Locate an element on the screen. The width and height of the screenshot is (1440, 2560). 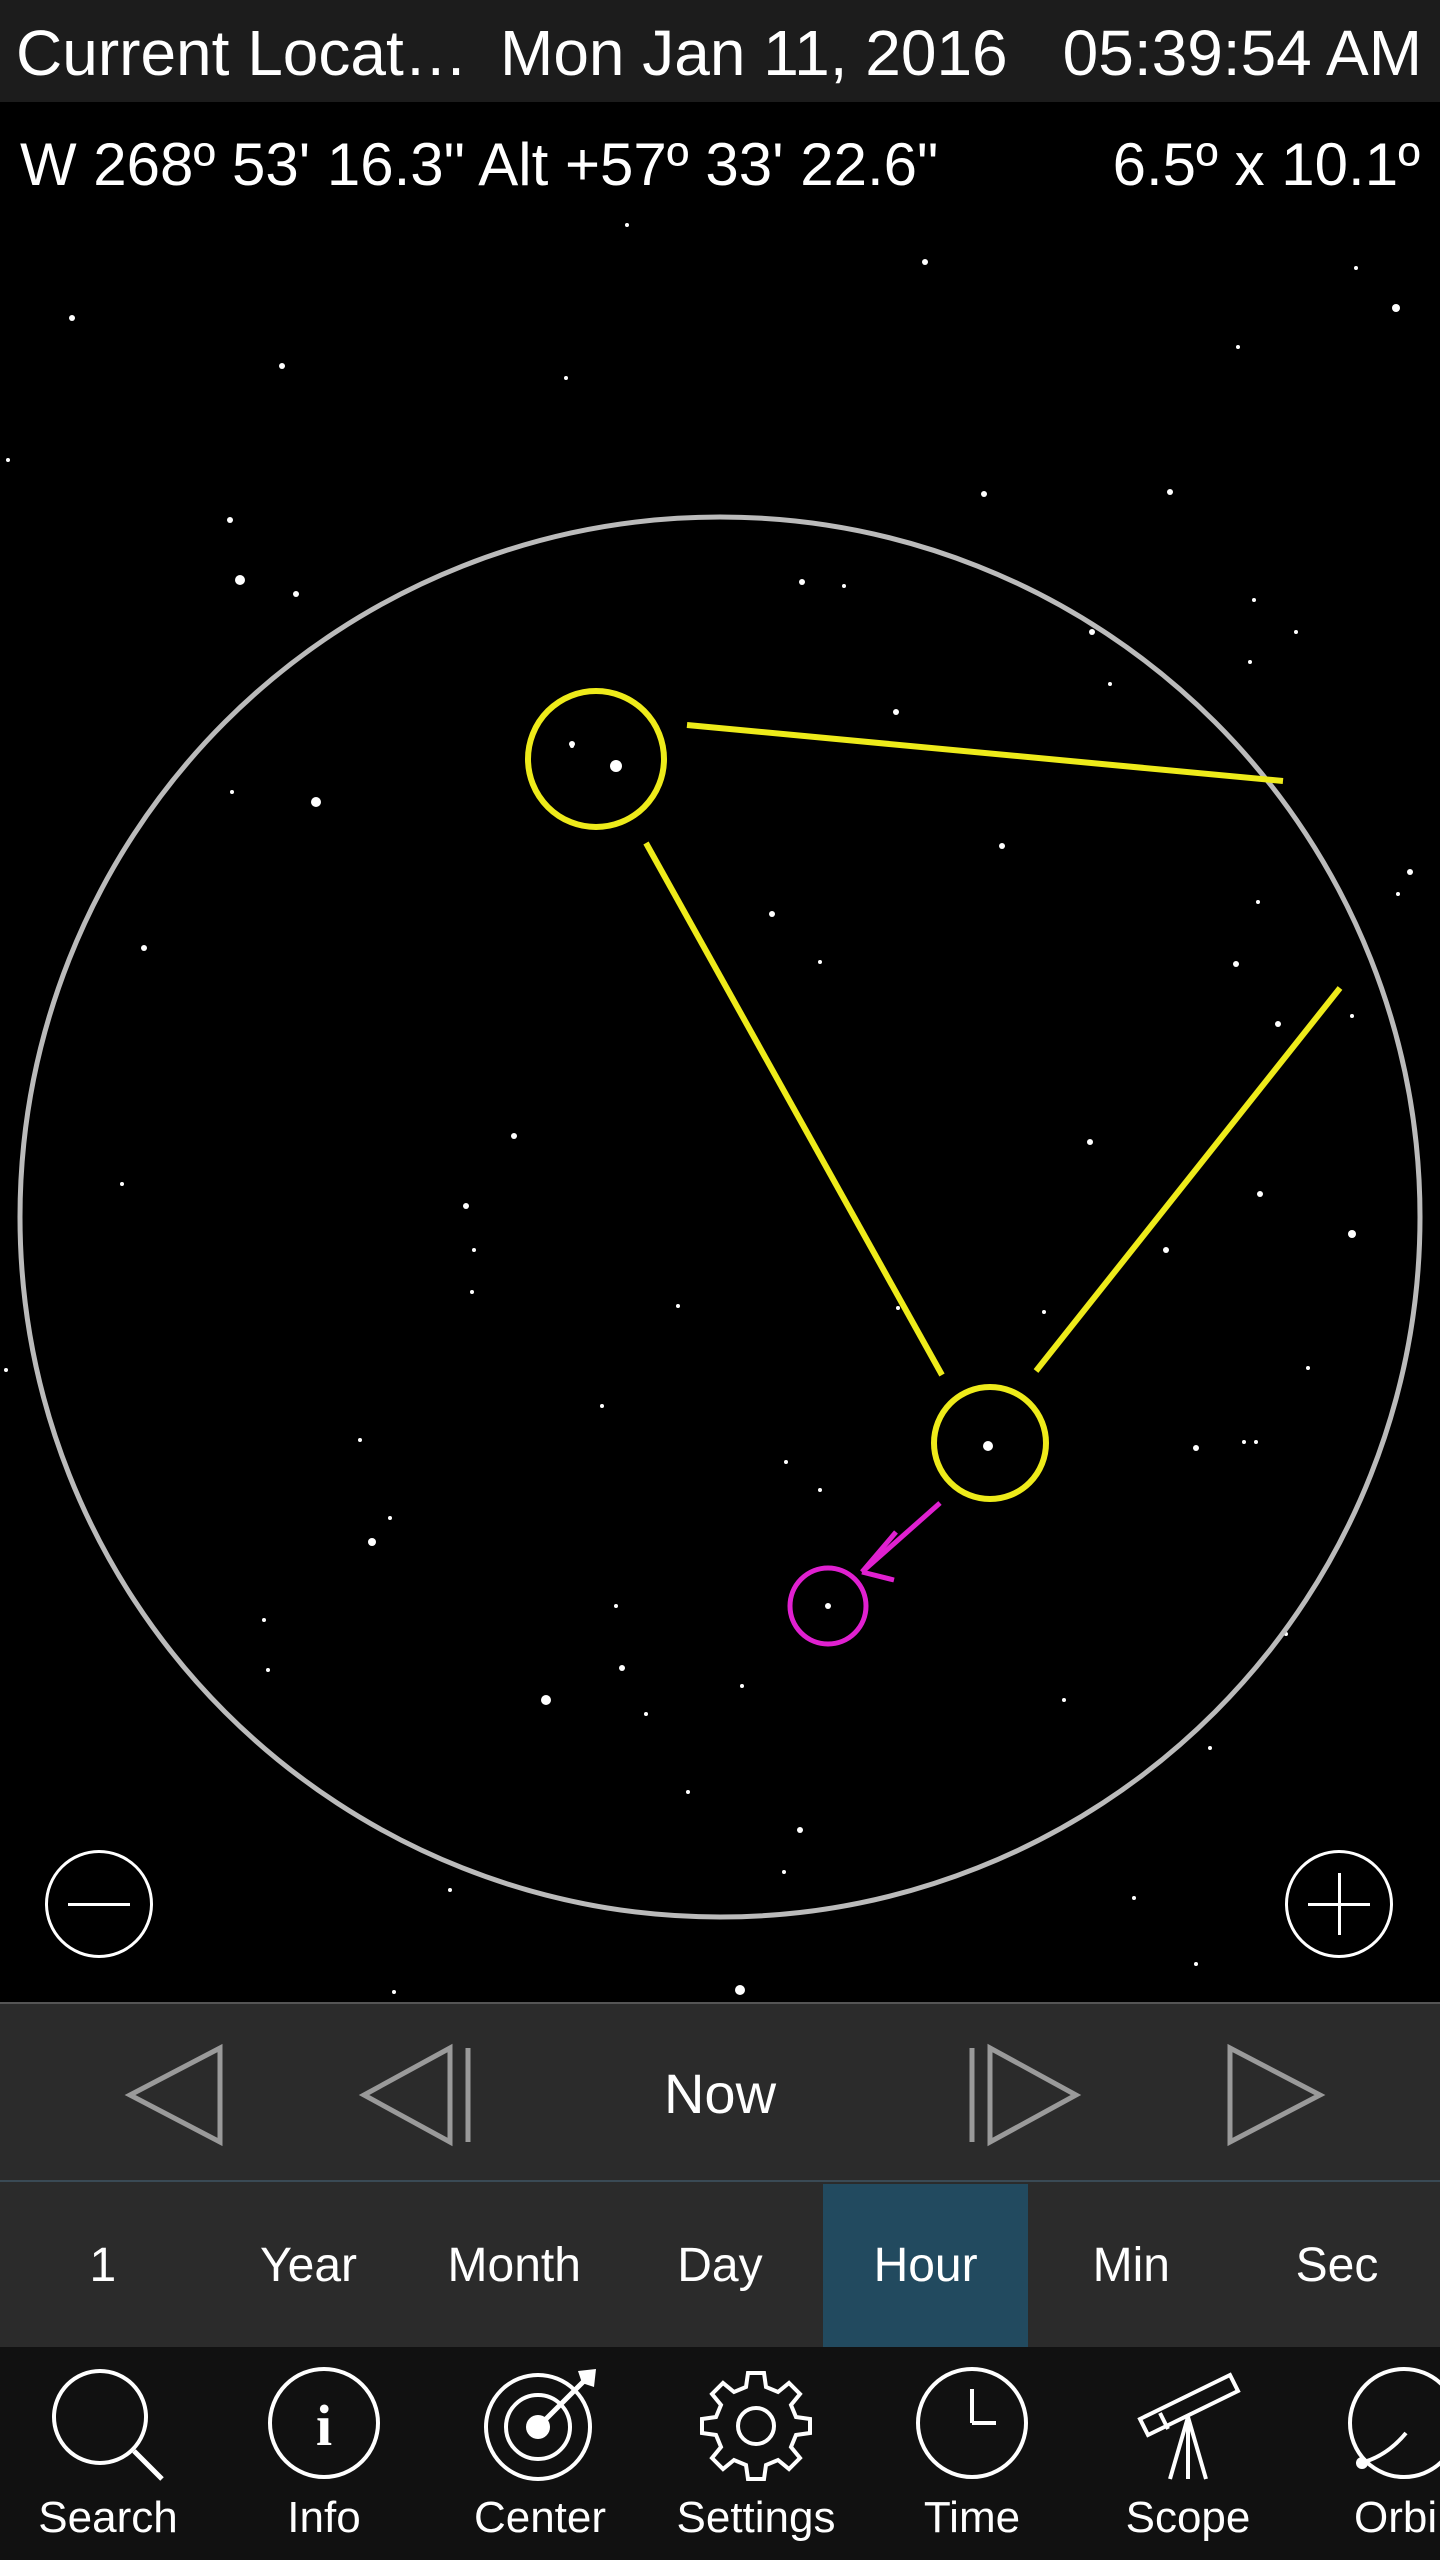
step-forward-icon is located at coordinates (1034, 2095).